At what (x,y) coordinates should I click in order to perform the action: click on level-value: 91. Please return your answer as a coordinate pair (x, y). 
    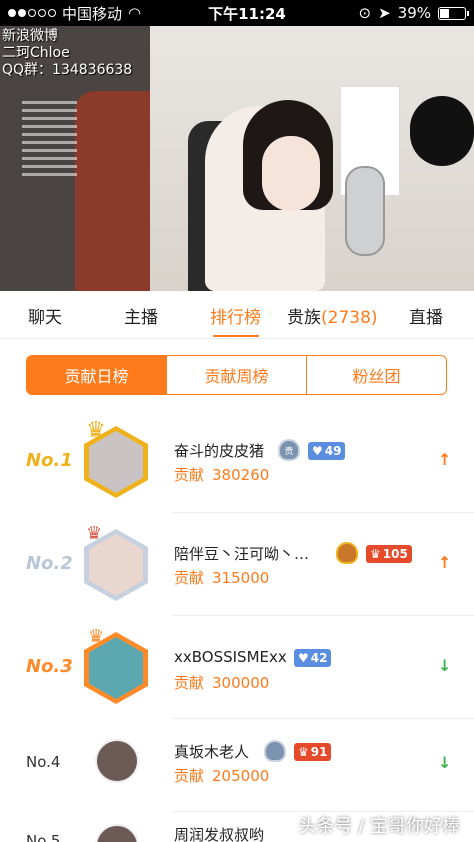
    Looking at the image, I should click on (319, 752).